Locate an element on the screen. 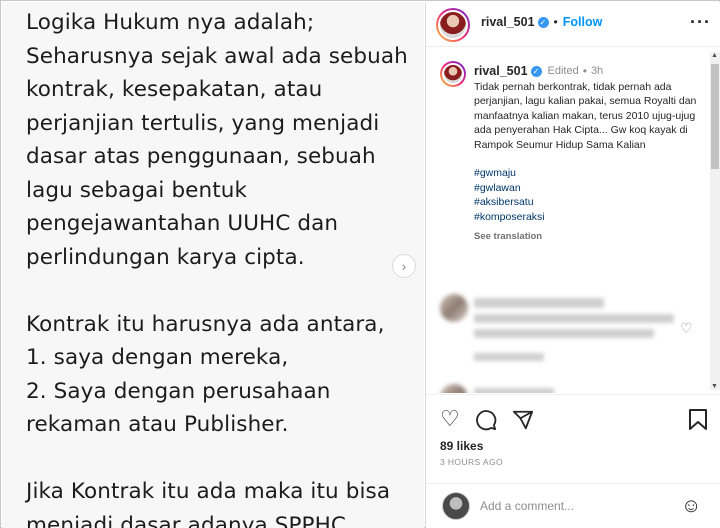 Image resolution: width=720 pixels, height=528 pixels. carousel-next-button: › is located at coordinates (404, 266).